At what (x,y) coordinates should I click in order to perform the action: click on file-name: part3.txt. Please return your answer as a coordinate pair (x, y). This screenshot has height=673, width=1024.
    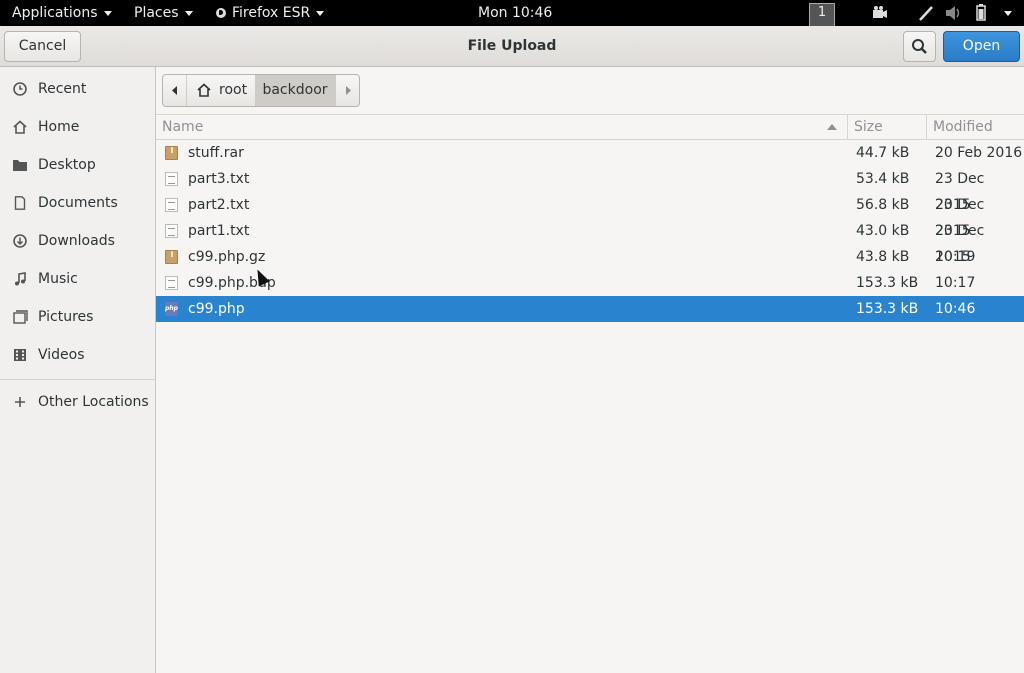
    Looking at the image, I should click on (219, 179).